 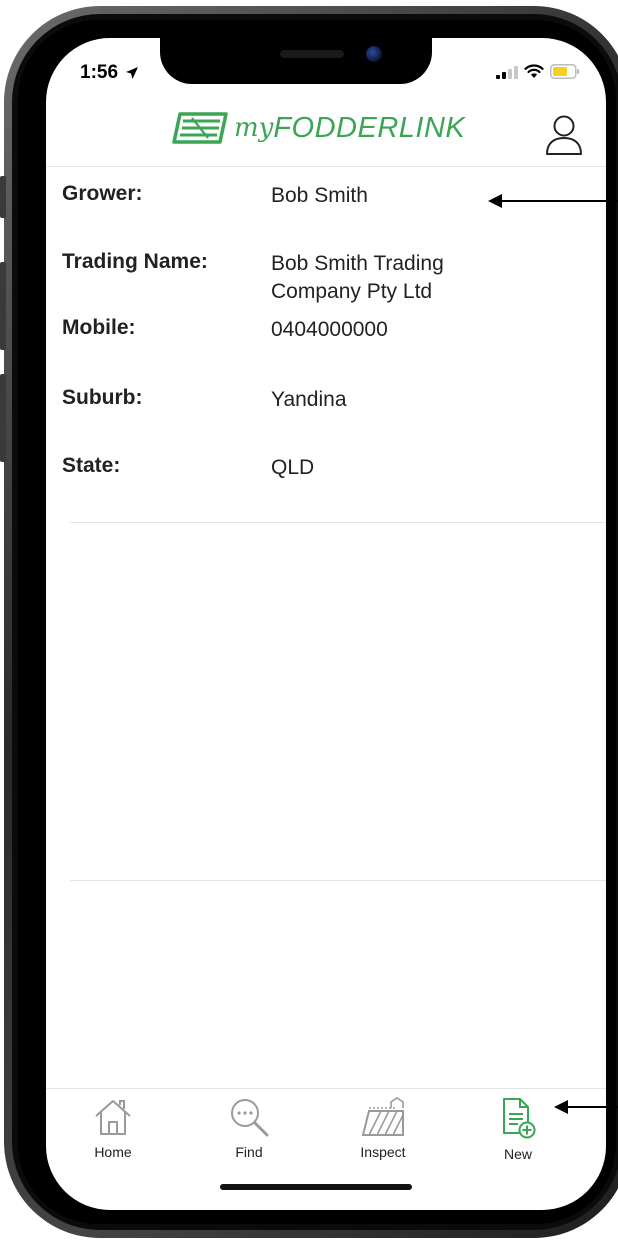 What do you see at coordinates (200, 128) in the screenshot?
I see `hay-bale-icon` at bounding box center [200, 128].